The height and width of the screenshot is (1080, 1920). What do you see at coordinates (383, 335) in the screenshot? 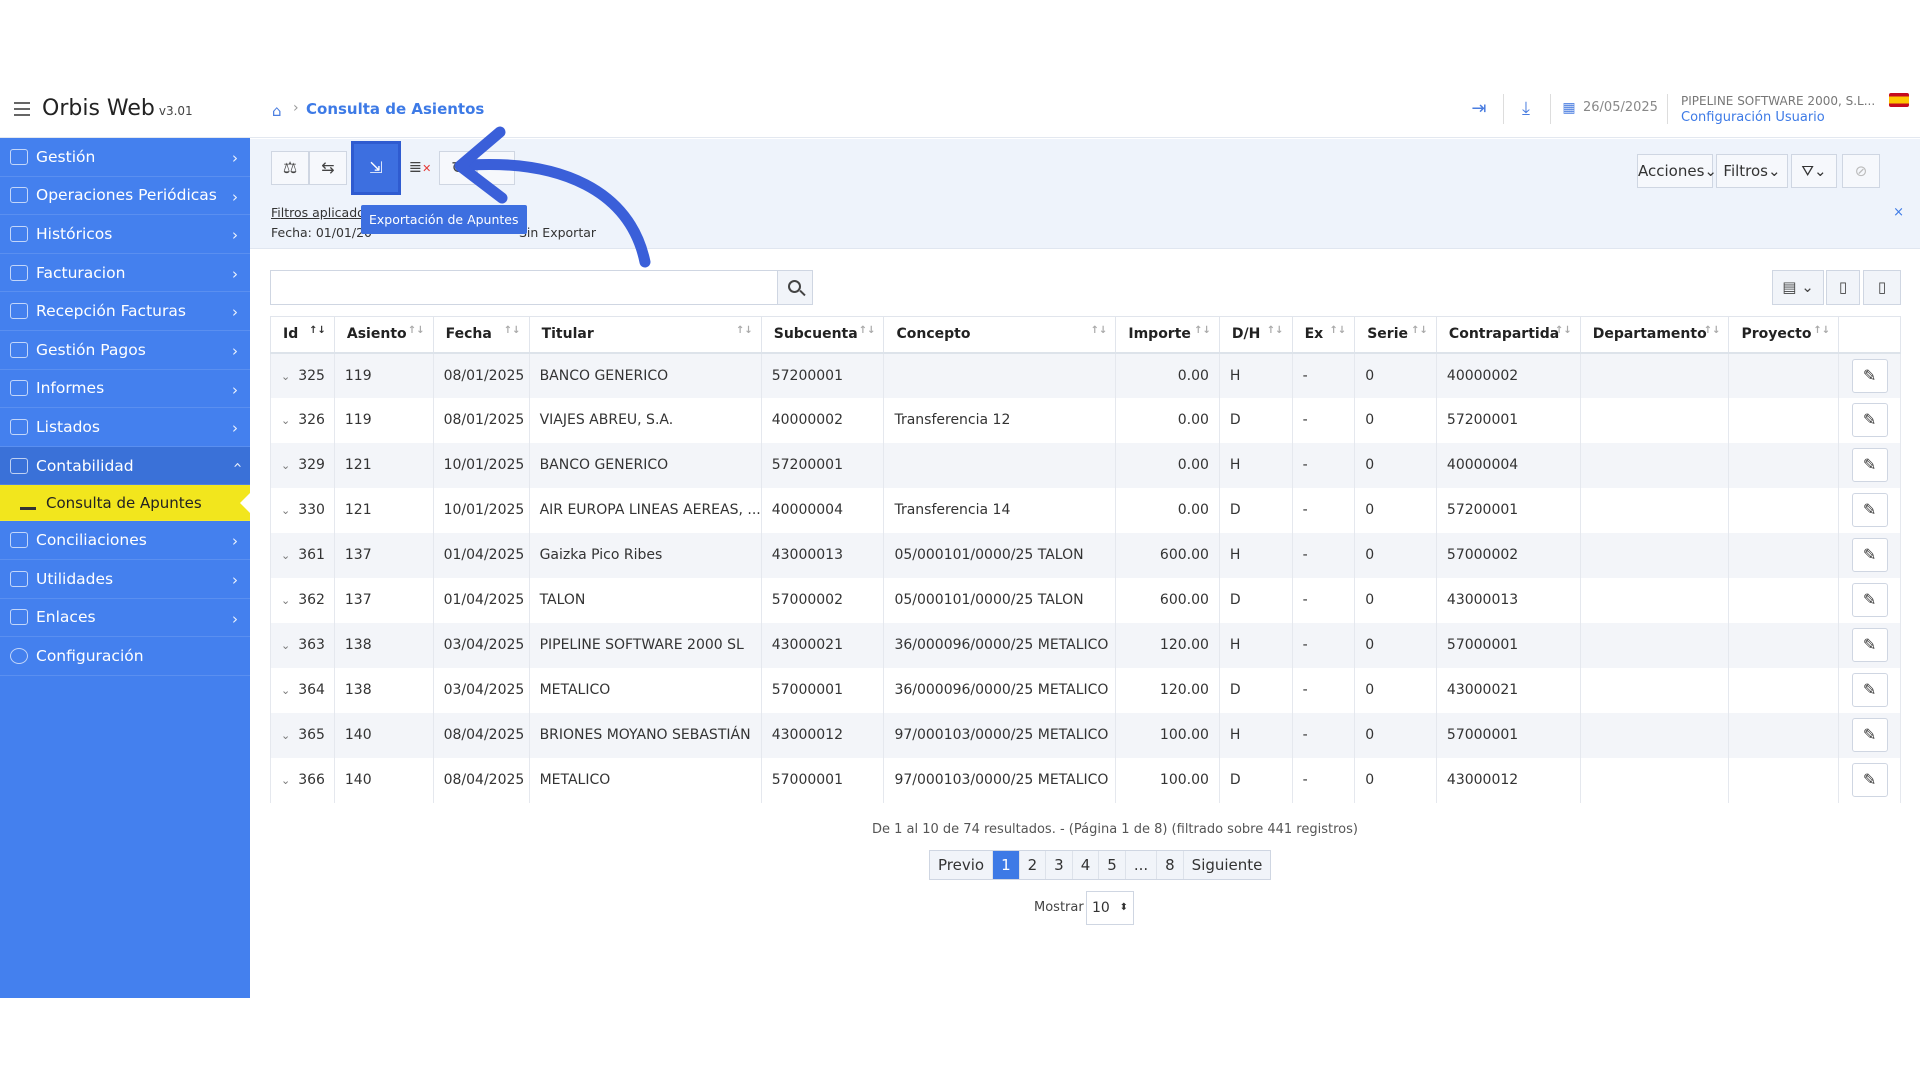
I see `col-header-asiento: Asiento ↑↓` at bounding box center [383, 335].